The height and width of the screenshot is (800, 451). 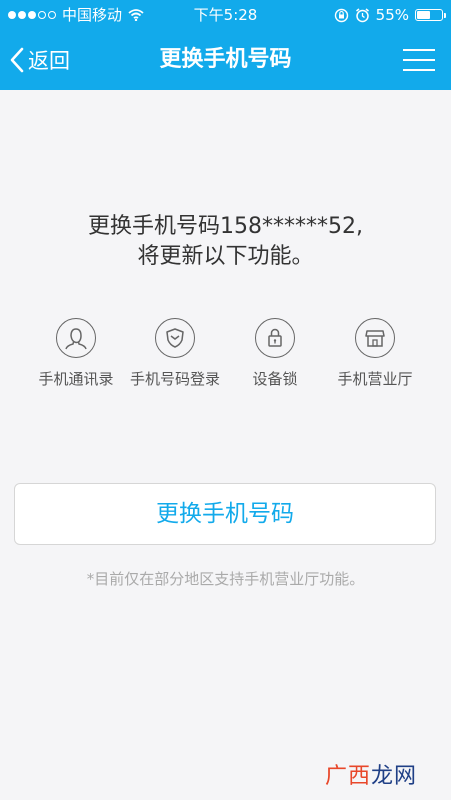 What do you see at coordinates (76, 379) in the screenshot?
I see `feature-label-contacts: 手机通讯录` at bounding box center [76, 379].